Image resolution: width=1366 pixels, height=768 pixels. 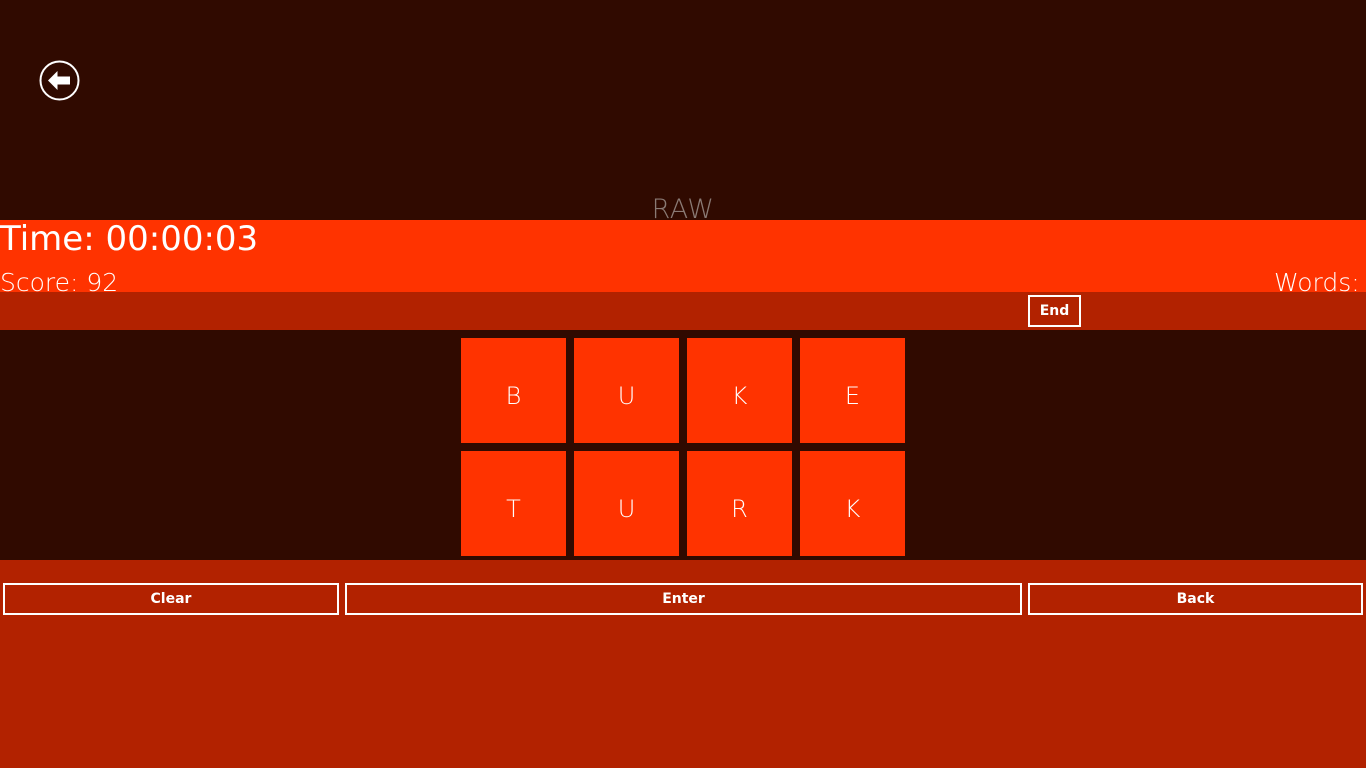 What do you see at coordinates (1195, 599) in the screenshot?
I see `back-button: Back` at bounding box center [1195, 599].